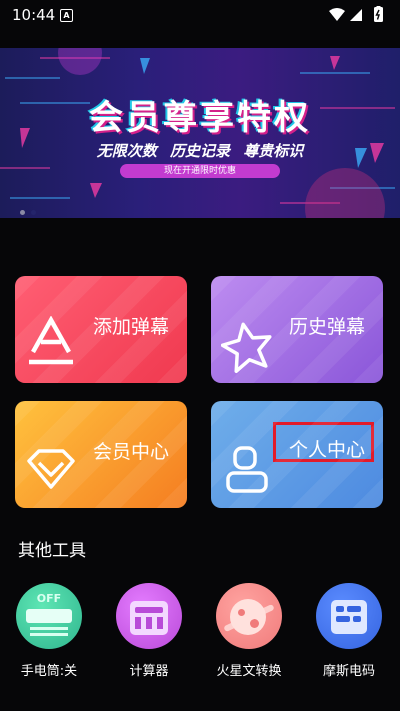  I want to click on morse-code-tool: 摩斯电码, so click(349, 631).